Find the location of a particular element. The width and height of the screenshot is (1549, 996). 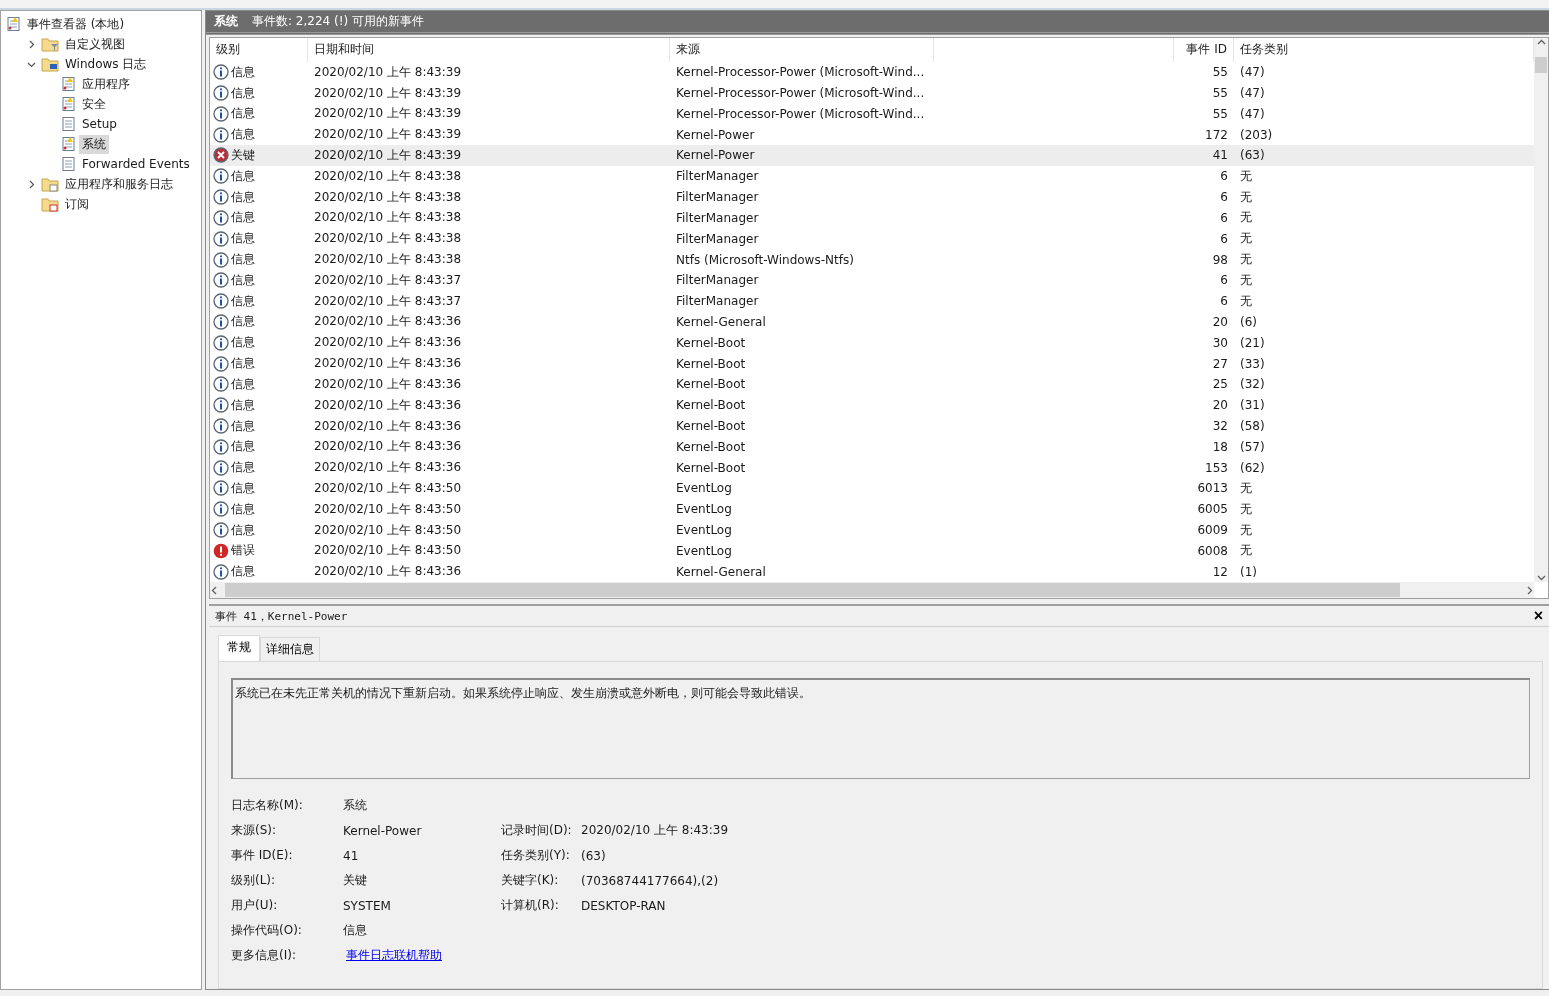

tab: 详细信息 is located at coordinates (290, 649).